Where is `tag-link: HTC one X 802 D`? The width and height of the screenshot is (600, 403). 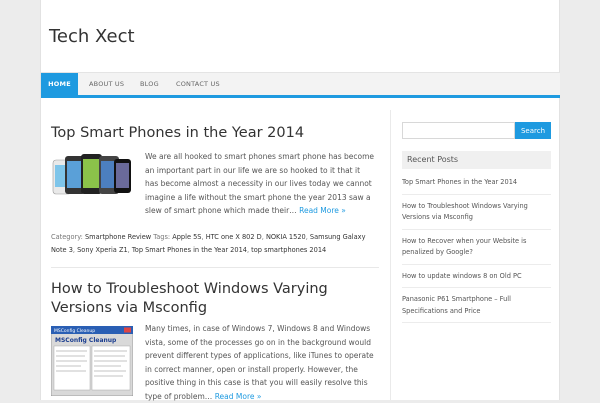 tag-link: HTC one X 802 D is located at coordinates (234, 237).